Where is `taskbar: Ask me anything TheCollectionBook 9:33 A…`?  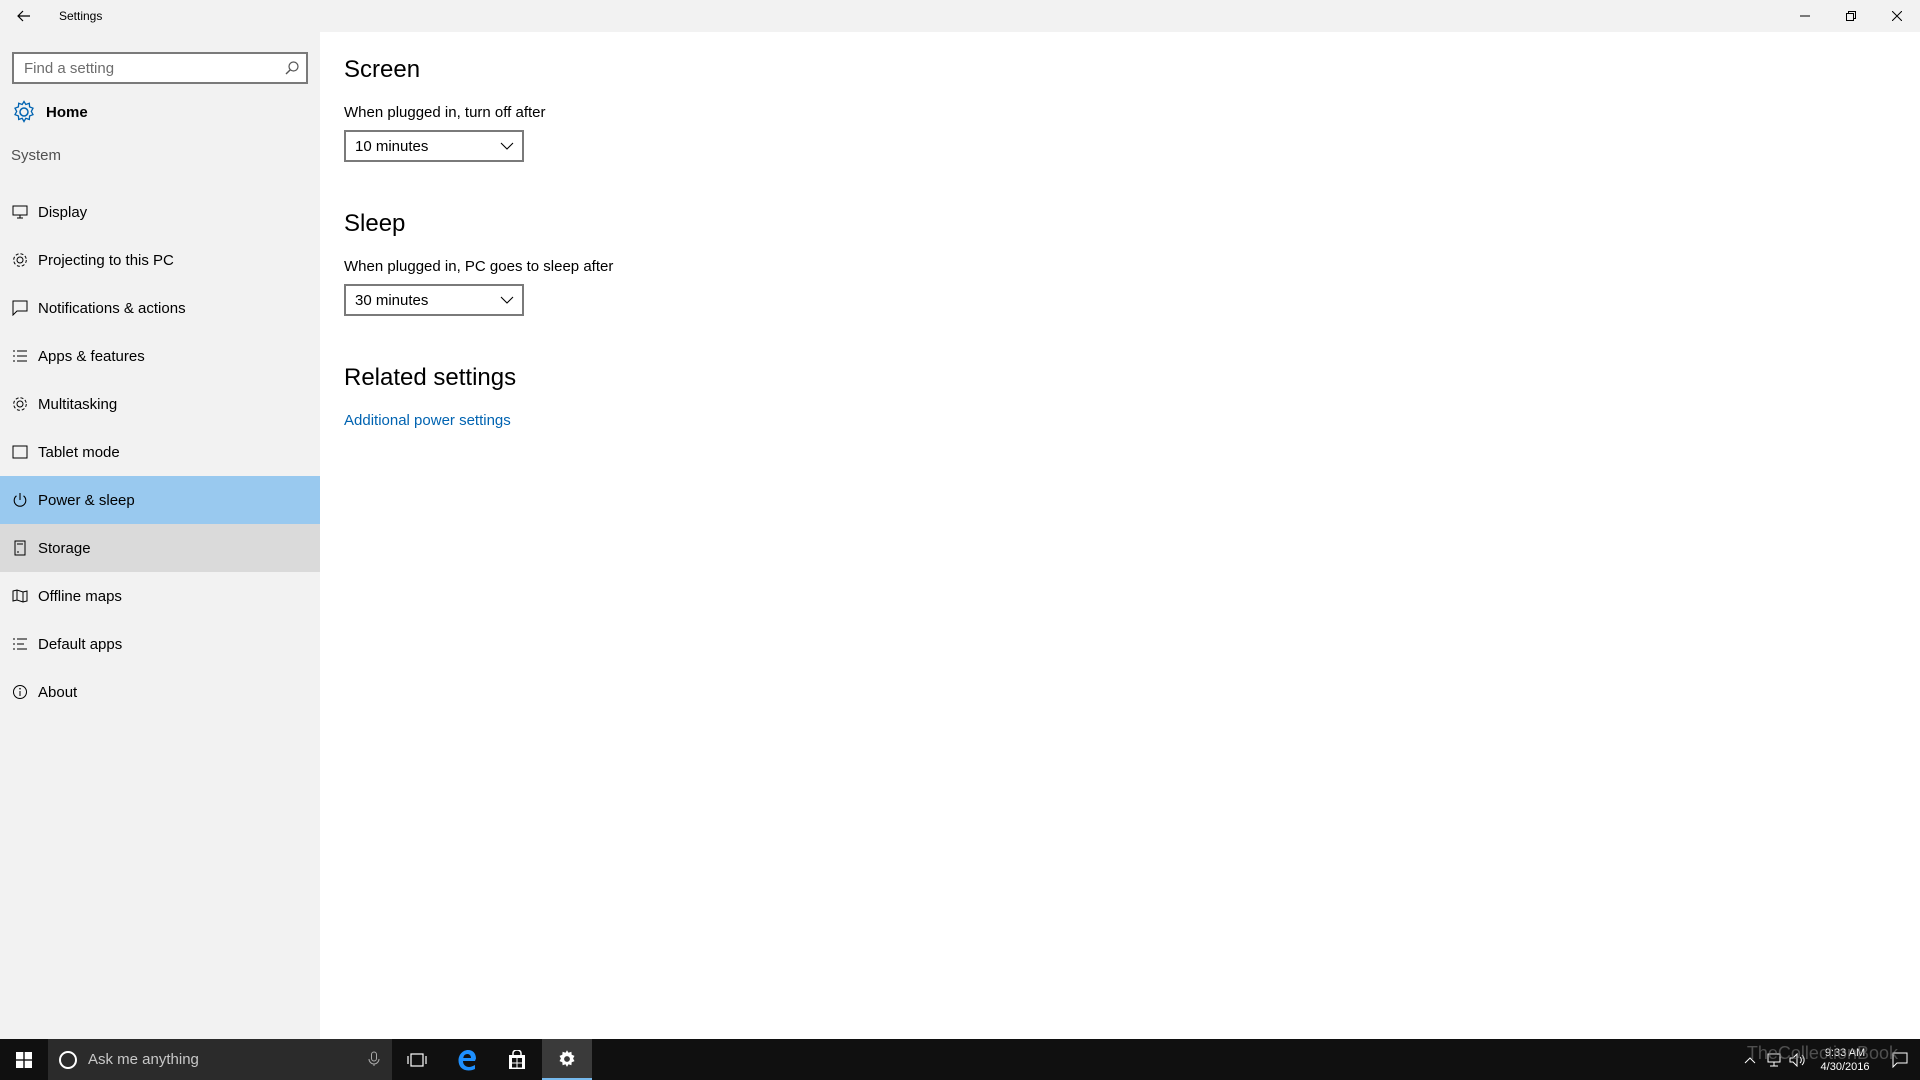
taskbar: Ask me anything TheCollectionBook 9:33 A… is located at coordinates (960, 1059).